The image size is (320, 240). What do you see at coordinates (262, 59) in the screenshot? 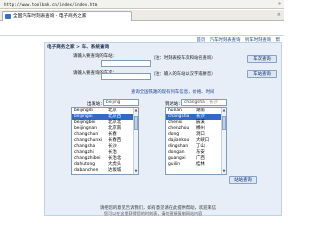
I see `train-number-query-button: 车次查询` at bounding box center [262, 59].